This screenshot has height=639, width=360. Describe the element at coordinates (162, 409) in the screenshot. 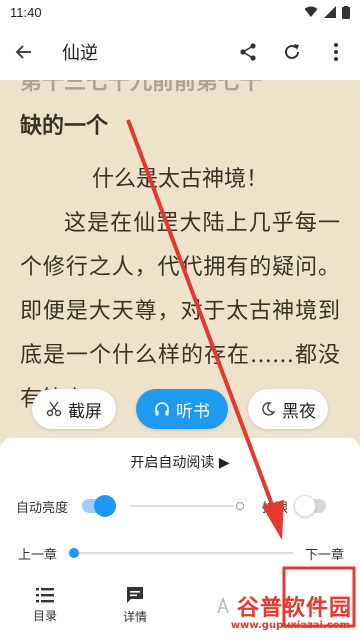

I see `headphones-icon` at that location.